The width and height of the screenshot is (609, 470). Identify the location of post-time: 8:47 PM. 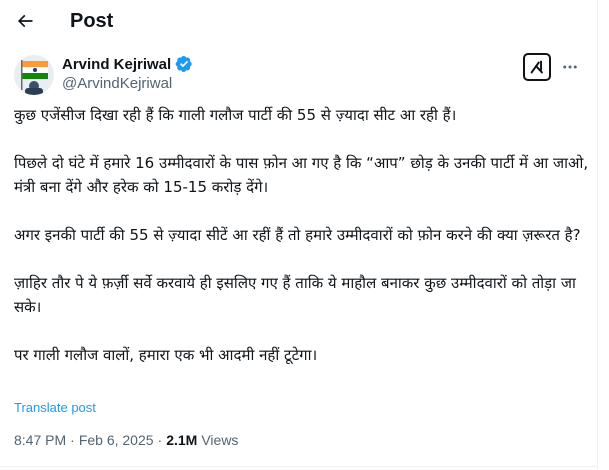
(40, 440).